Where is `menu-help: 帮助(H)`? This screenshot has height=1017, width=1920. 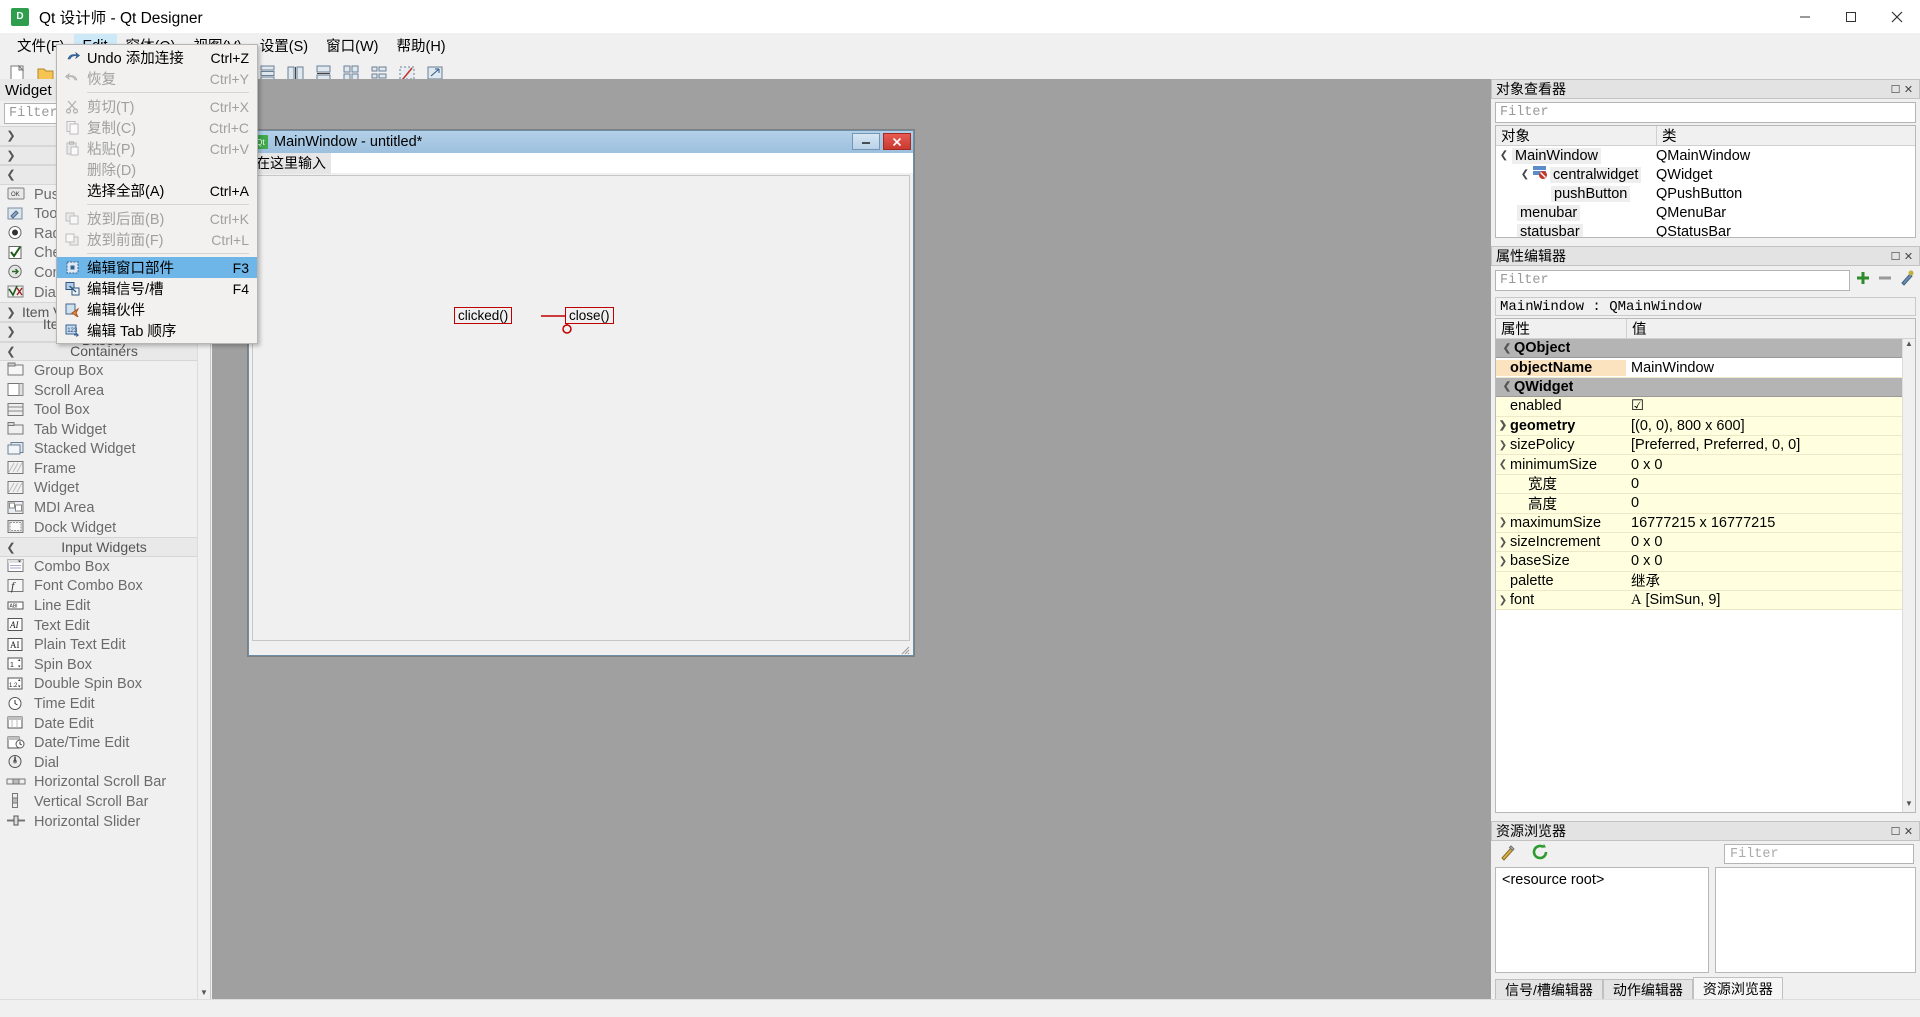
menu-help: 帮助(H) is located at coordinates (420, 45).